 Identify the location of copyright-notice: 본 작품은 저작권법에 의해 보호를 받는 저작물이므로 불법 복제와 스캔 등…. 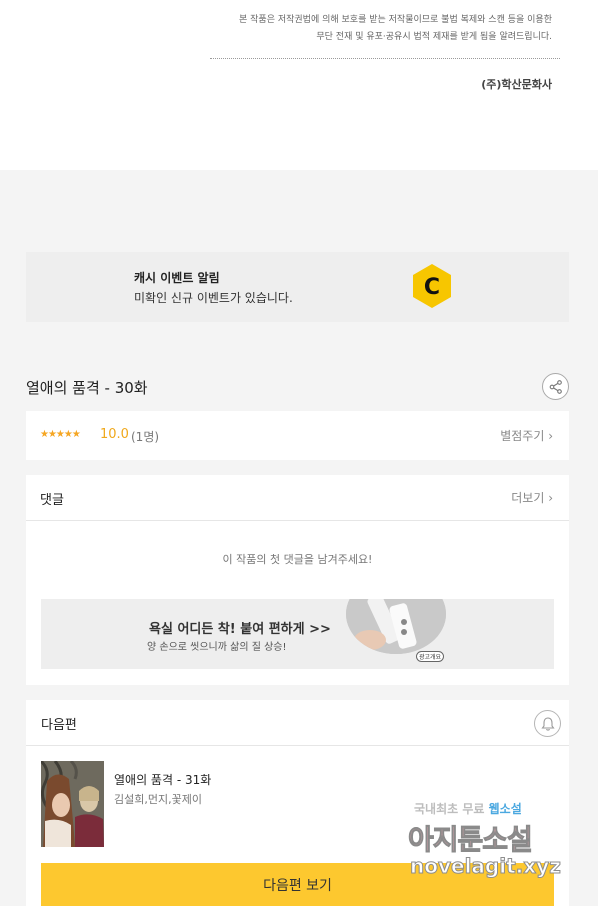
(395, 29).